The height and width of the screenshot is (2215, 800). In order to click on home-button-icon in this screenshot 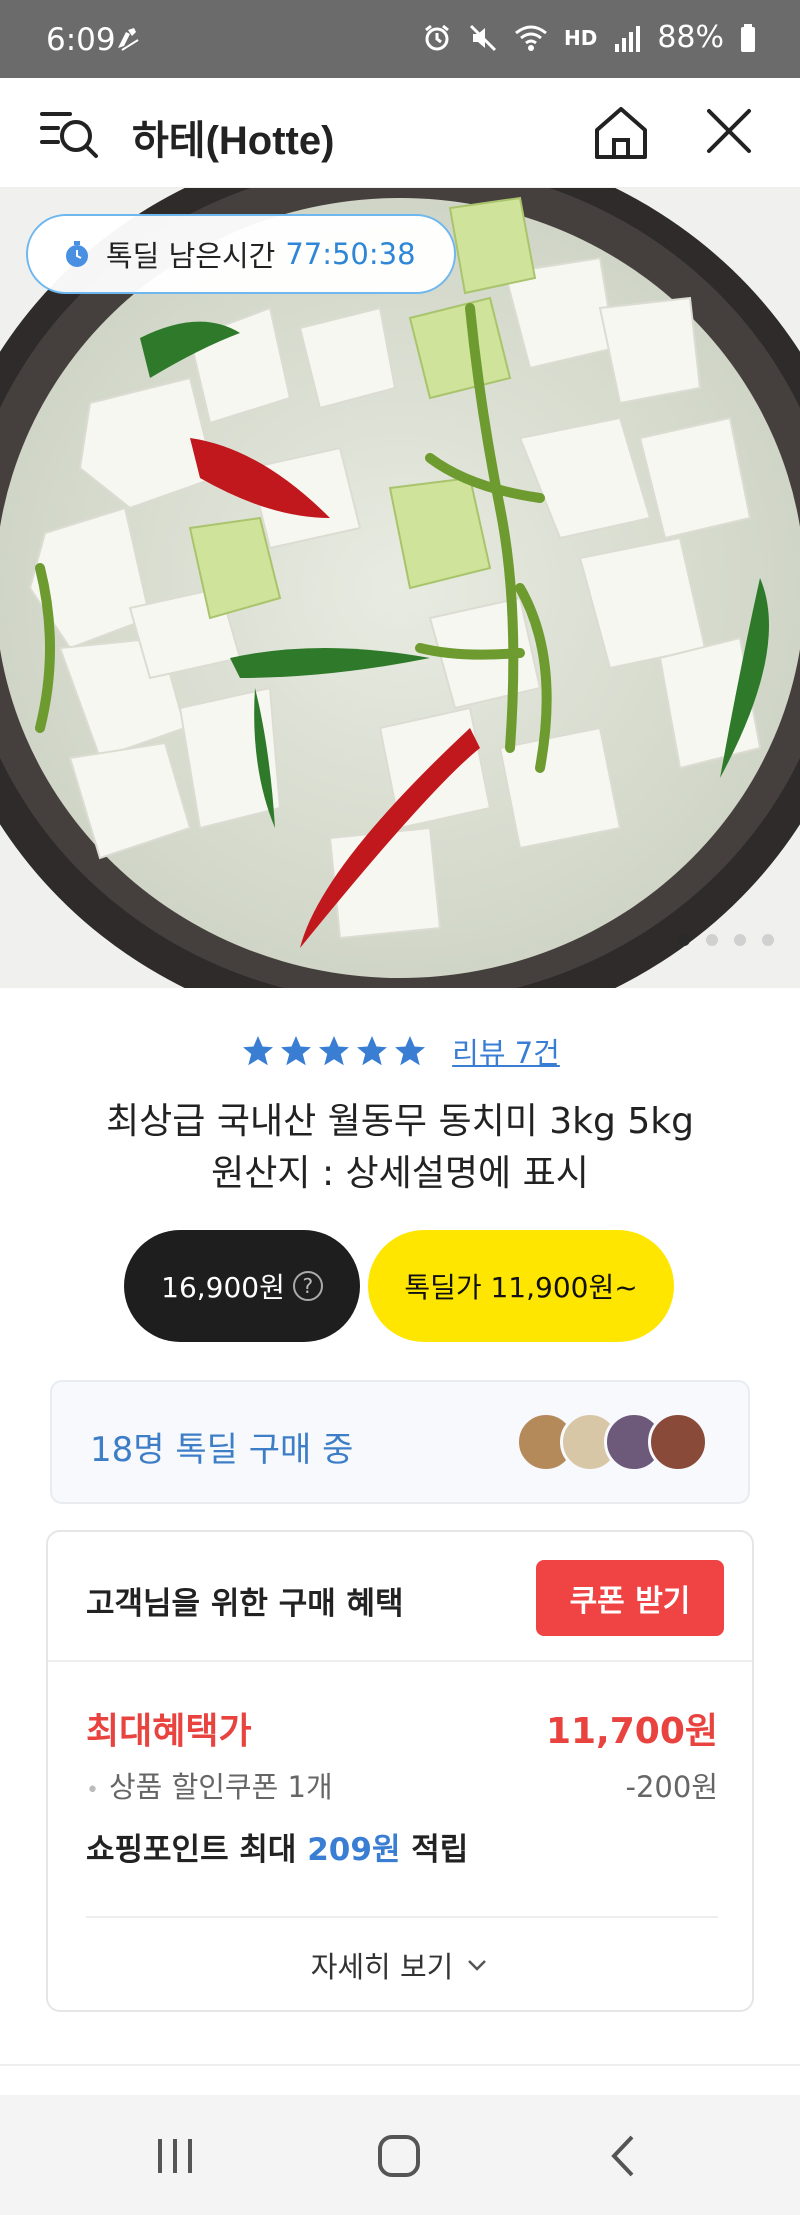, I will do `click(399, 2156)`.